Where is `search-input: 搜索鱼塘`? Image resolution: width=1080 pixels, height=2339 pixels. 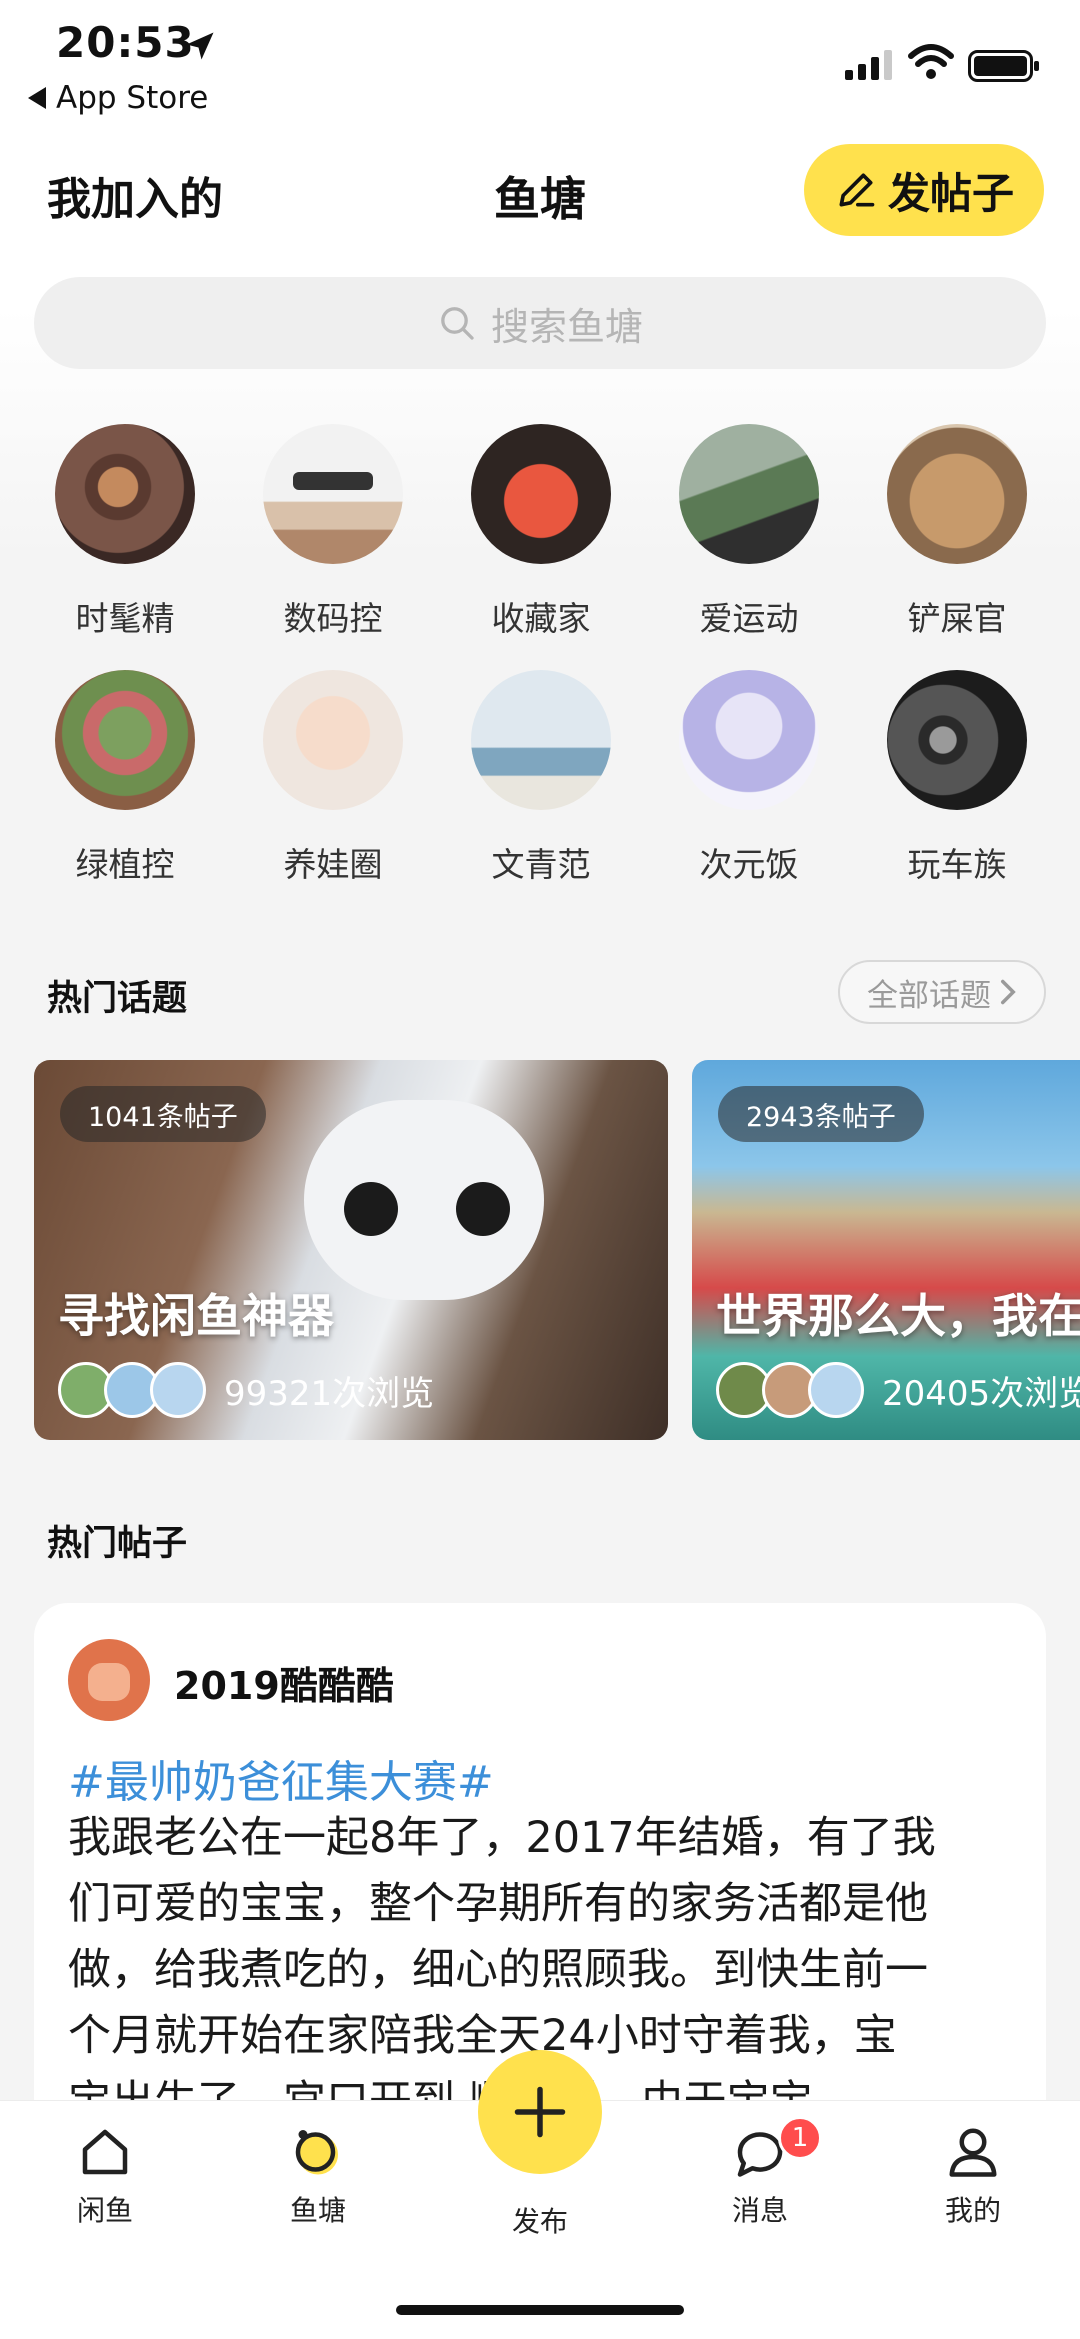 search-input: 搜索鱼塘 is located at coordinates (540, 323).